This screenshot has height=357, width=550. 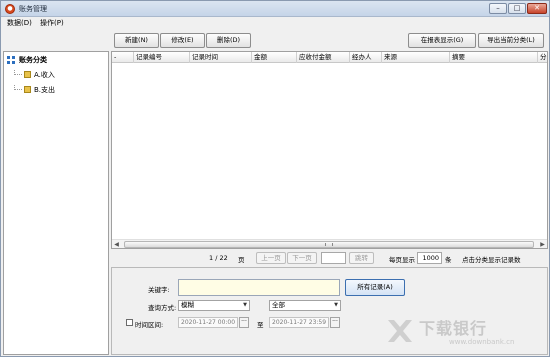 What do you see at coordinates (416, 57) in the screenshot?
I see `column-header-source: 来源` at bounding box center [416, 57].